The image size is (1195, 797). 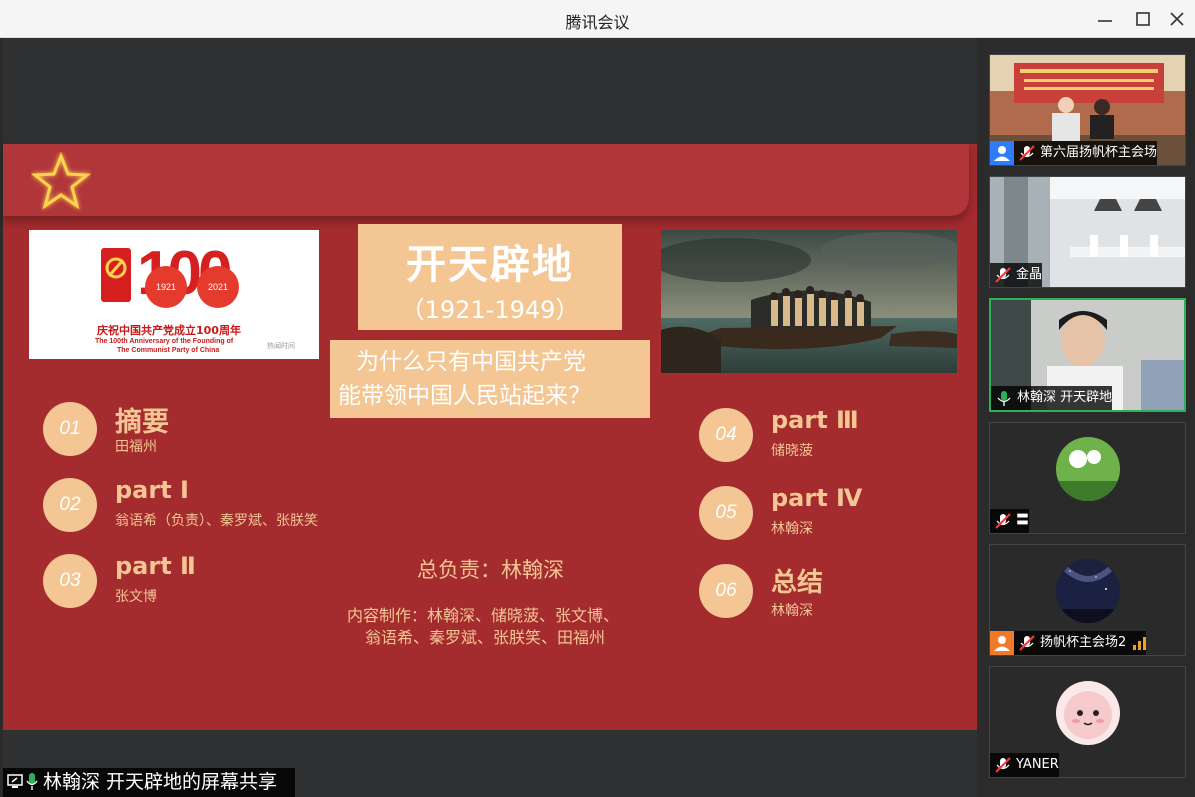 What do you see at coordinates (1037, 764) in the screenshot?
I see `participant-name: YANER` at bounding box center [1037, 764].